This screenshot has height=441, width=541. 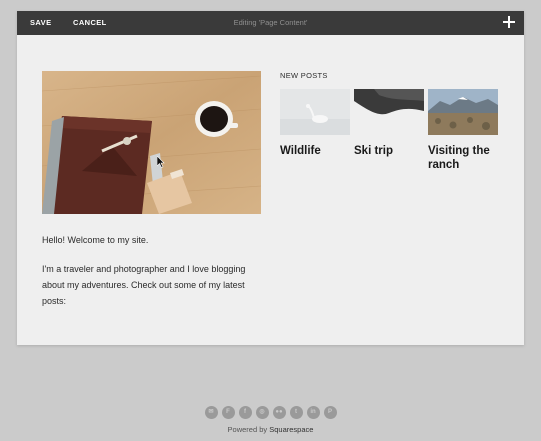 I want to click on pinterest-icon: P, so click(x=330, y=412).